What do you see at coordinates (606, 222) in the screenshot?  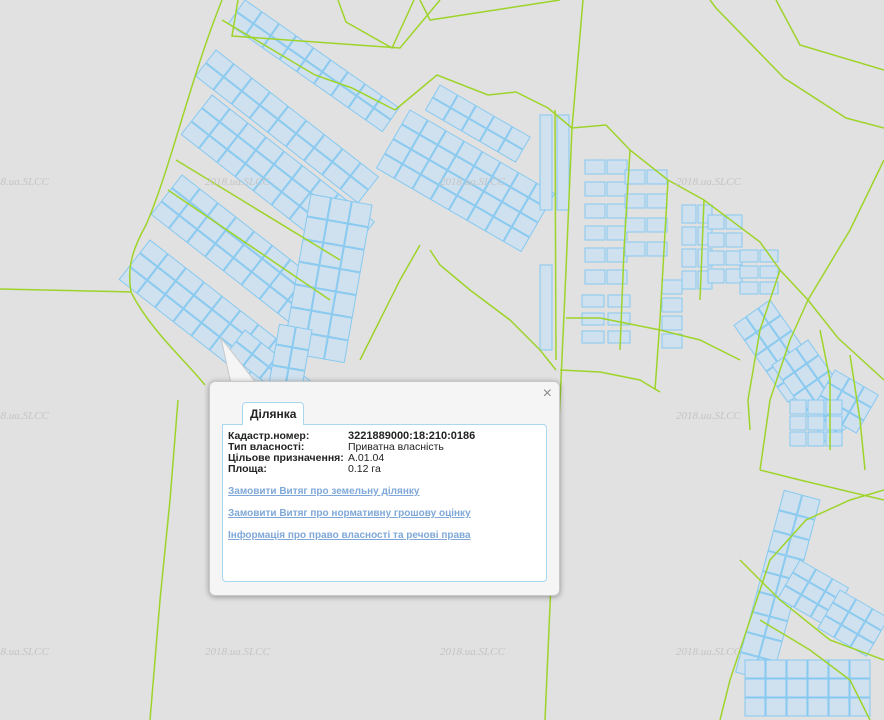 I see `parcel-cluster-right-a` at bounding box center [606, 222].